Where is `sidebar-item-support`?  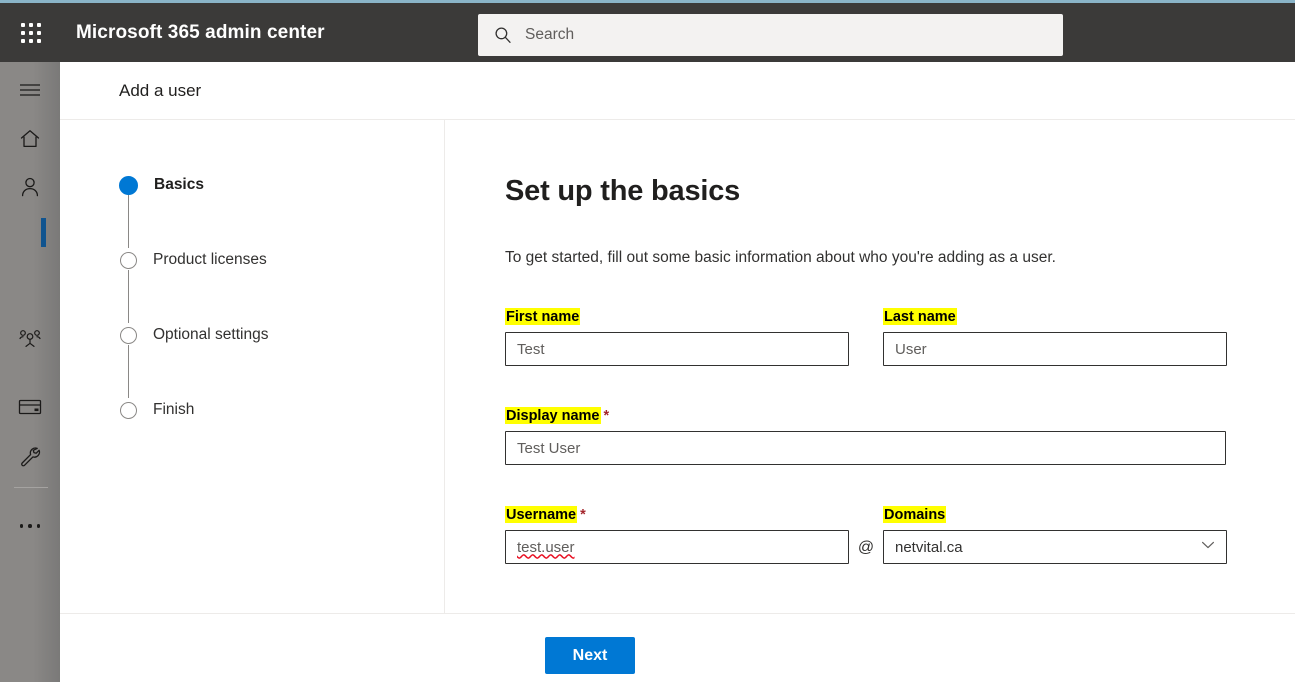
sidebar-item-support is located at coordinates (30, 458).